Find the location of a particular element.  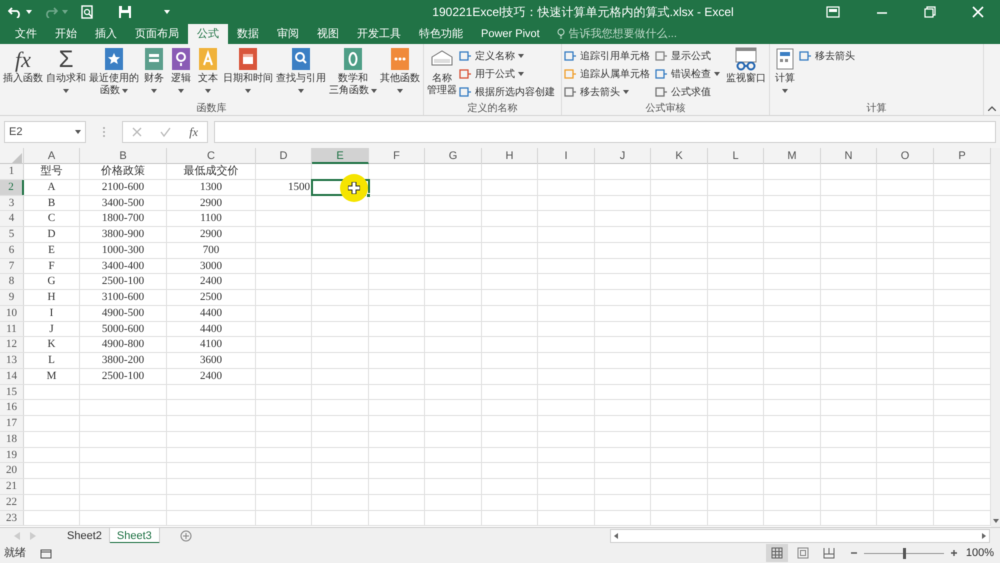

ribbon-button: 定义名称 is located at coordinates (509, 56).